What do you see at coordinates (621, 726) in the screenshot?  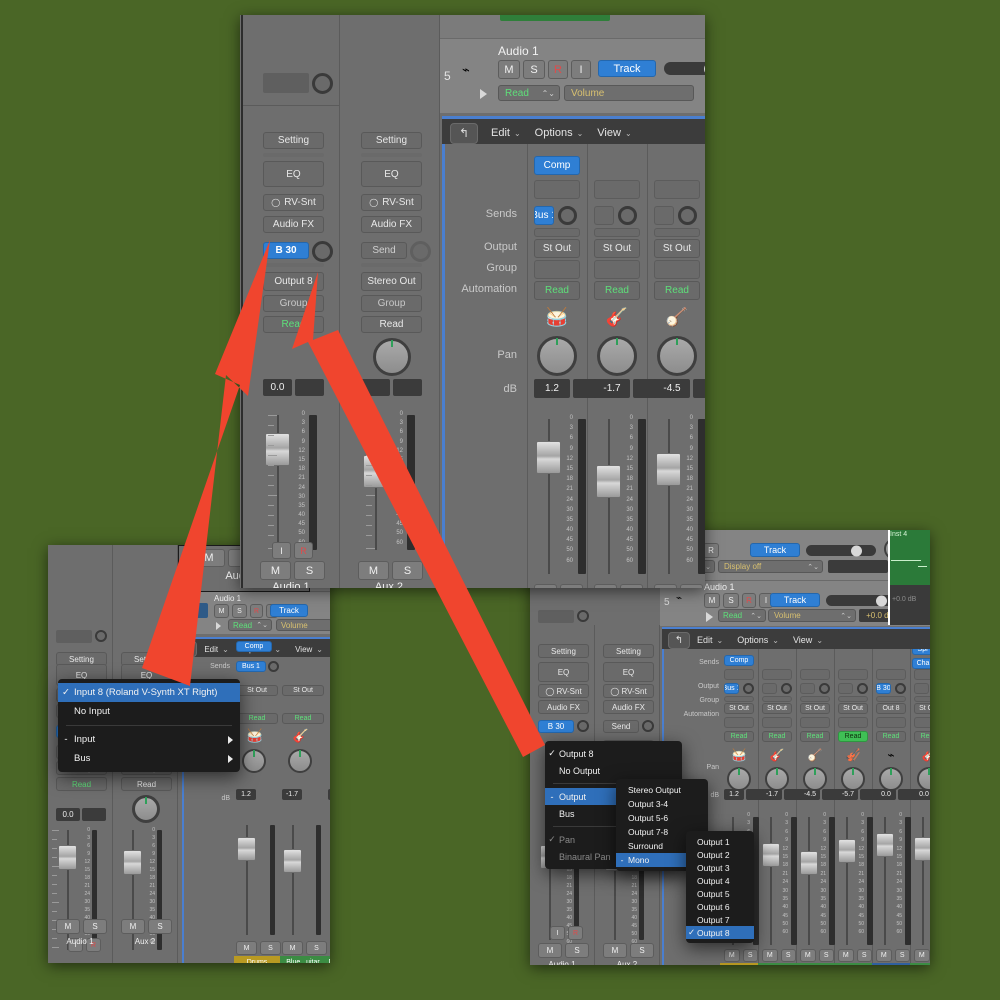 I see `send-button-b: Send` at bounding box center [621, 726].